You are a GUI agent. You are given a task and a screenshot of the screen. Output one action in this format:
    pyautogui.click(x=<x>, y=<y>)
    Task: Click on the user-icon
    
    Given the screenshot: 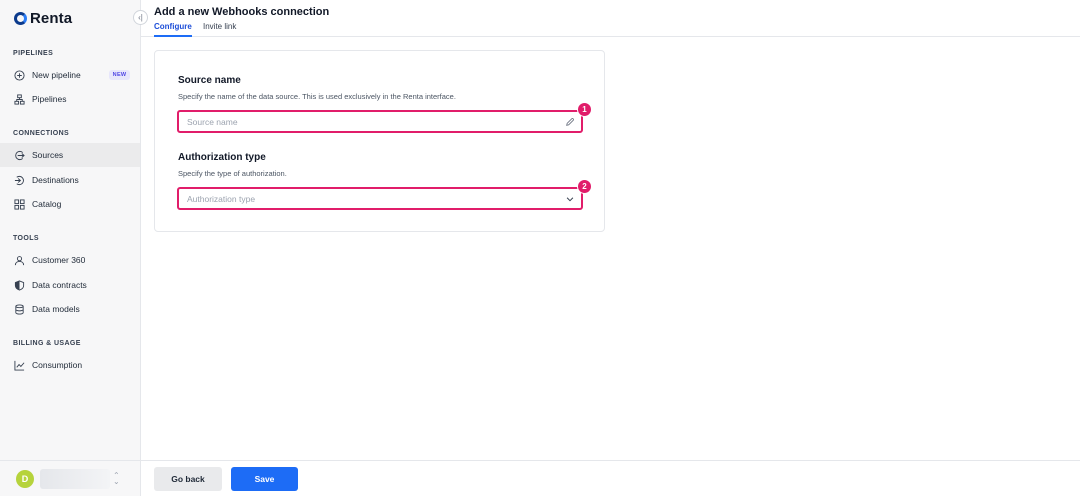 What is the action you would take?
    pyautogui.click(x=19, y=260)
    